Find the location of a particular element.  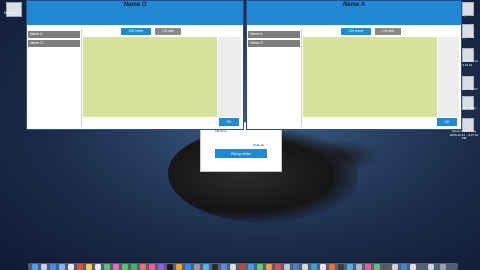

mail-icon is located at coordinates (62, 267).